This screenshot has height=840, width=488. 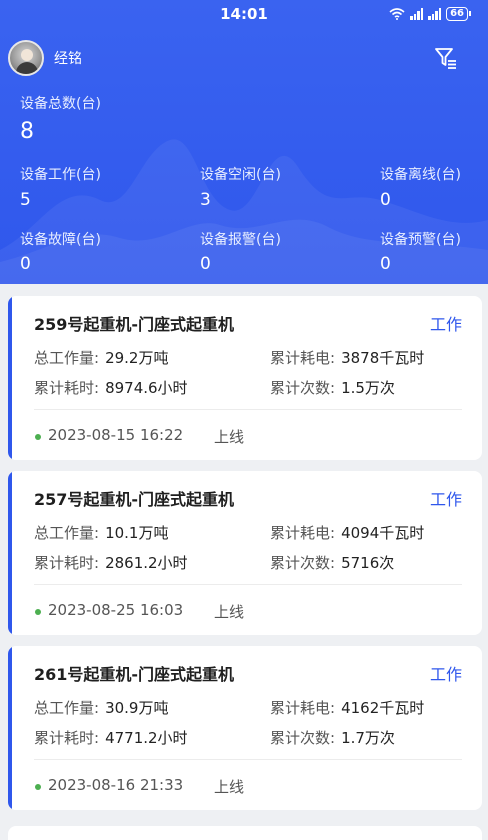 I want to click on total-work-value: 10.1万吨, so click(x=137, y=533).